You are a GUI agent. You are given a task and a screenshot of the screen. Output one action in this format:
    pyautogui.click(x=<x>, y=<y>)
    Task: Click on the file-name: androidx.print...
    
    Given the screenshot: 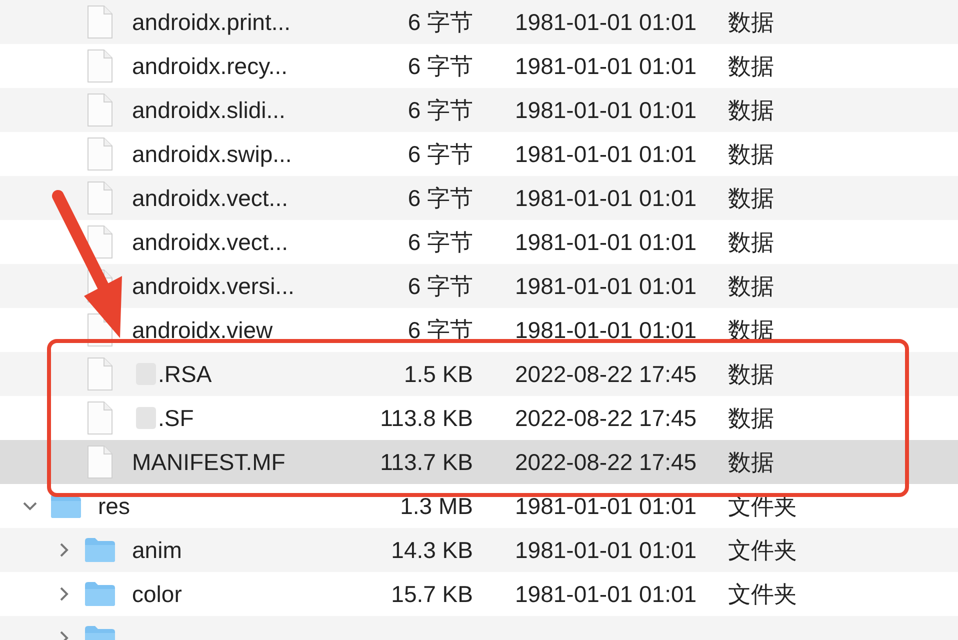 What is the action you would take?
    pyautogui.click(x=211, y=22)
    